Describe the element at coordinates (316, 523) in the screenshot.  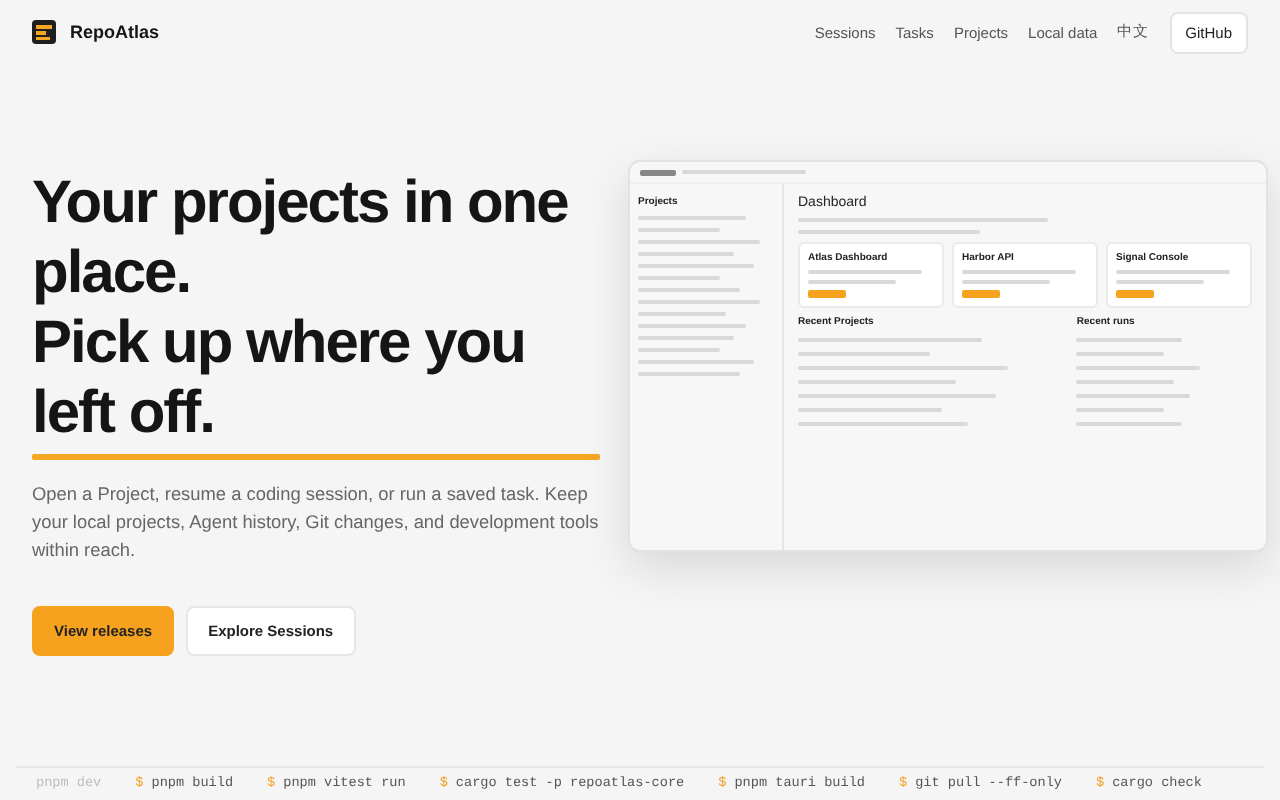
I see `hero-description: Open a Project, resume a coding session, or run a saved task. Keep your local projects, Agent history, Git changes, and development tools within reach.` at that location.